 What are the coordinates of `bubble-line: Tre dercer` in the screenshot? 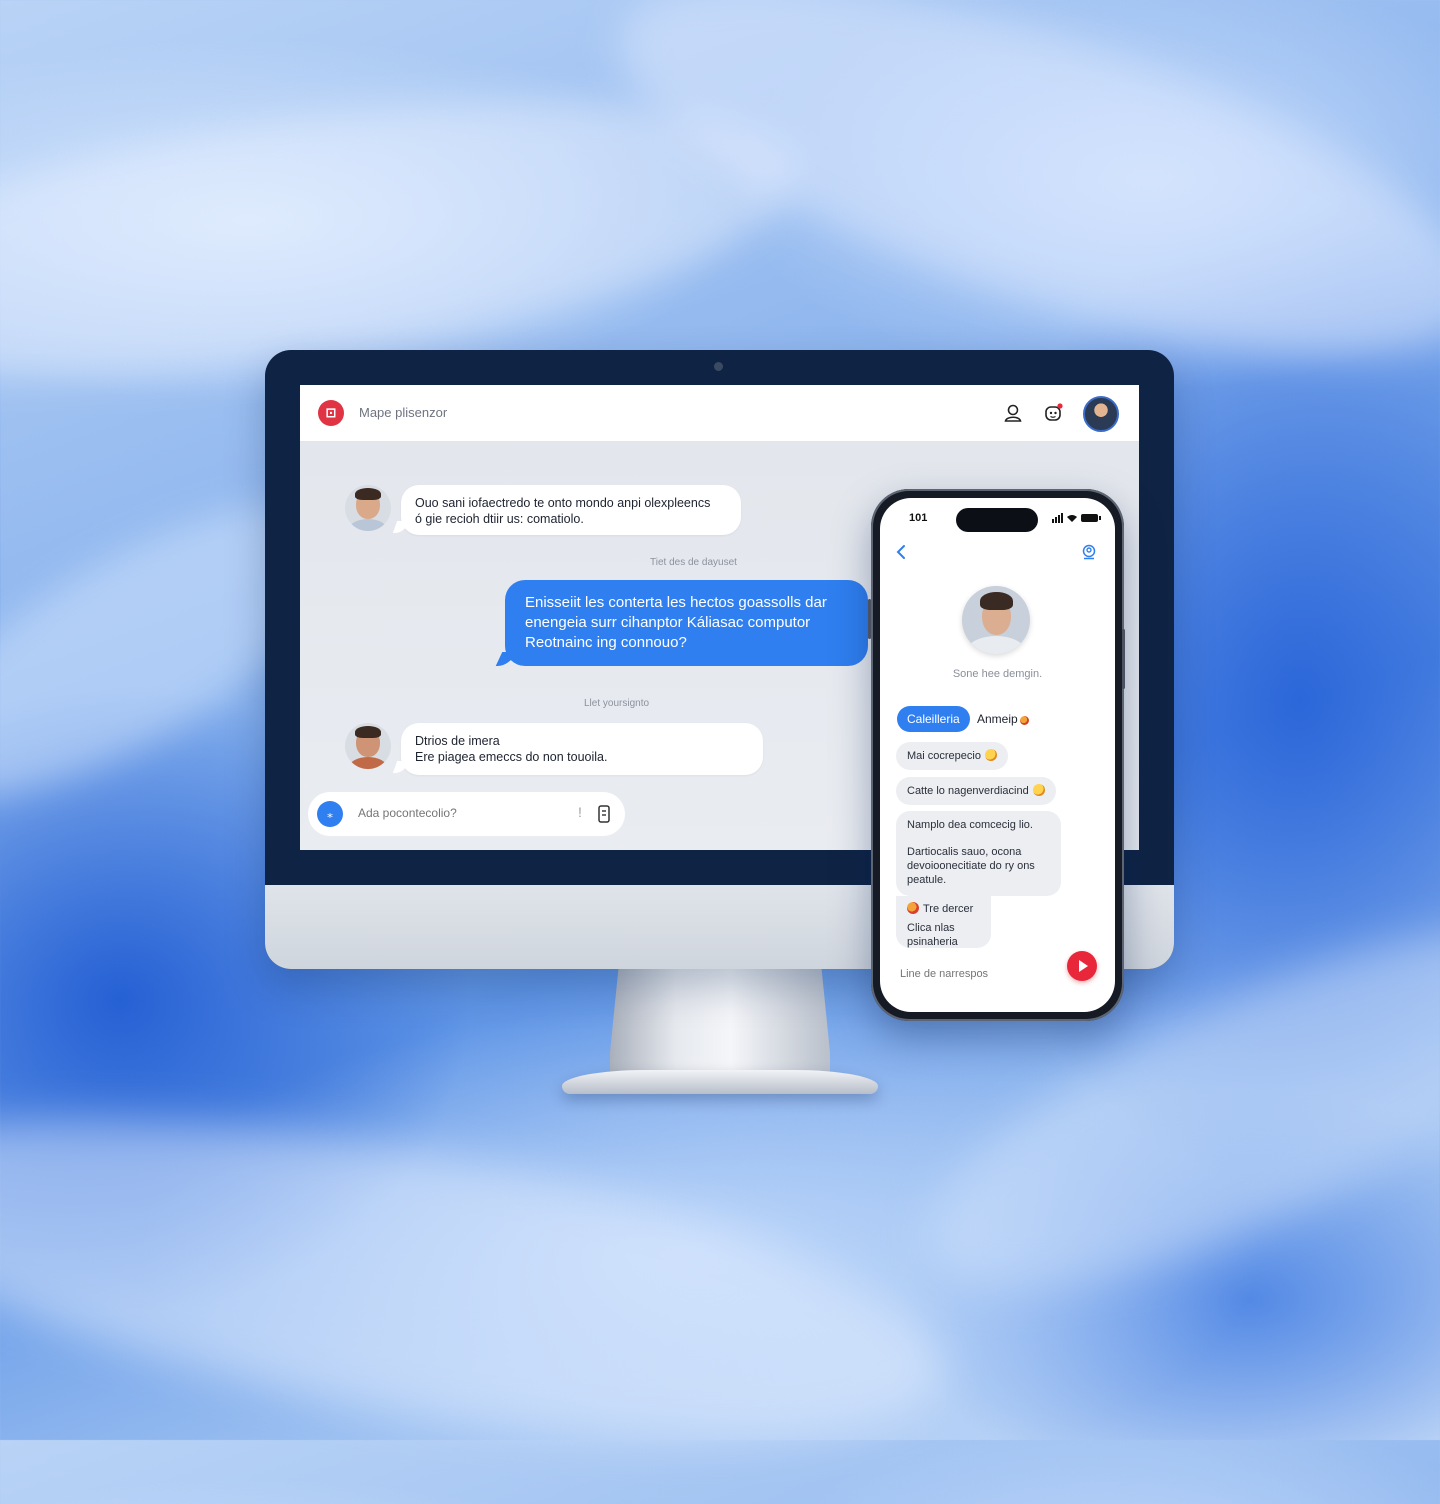 It's located at (943, 909).